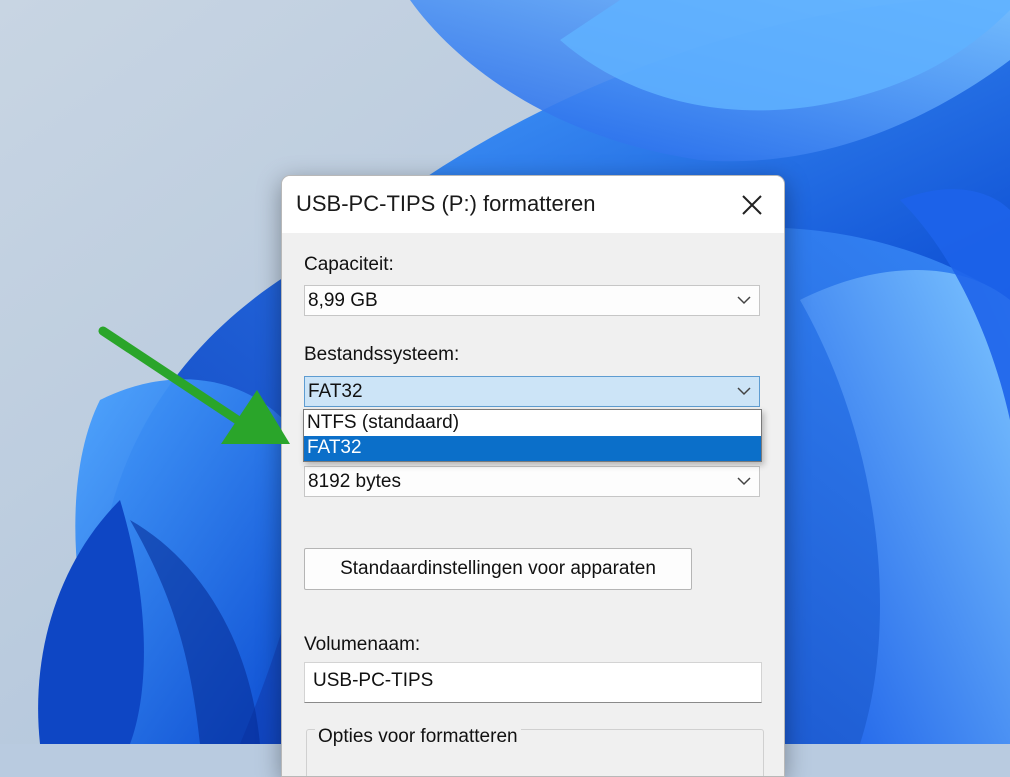 Image resolution: width=1010 pixels, height=777 pixels. What do you see at coordinates (382, 354) in the screenshot?
I see `filesystem-label: Bestandssysteem:` at bounding box center [382, 354].